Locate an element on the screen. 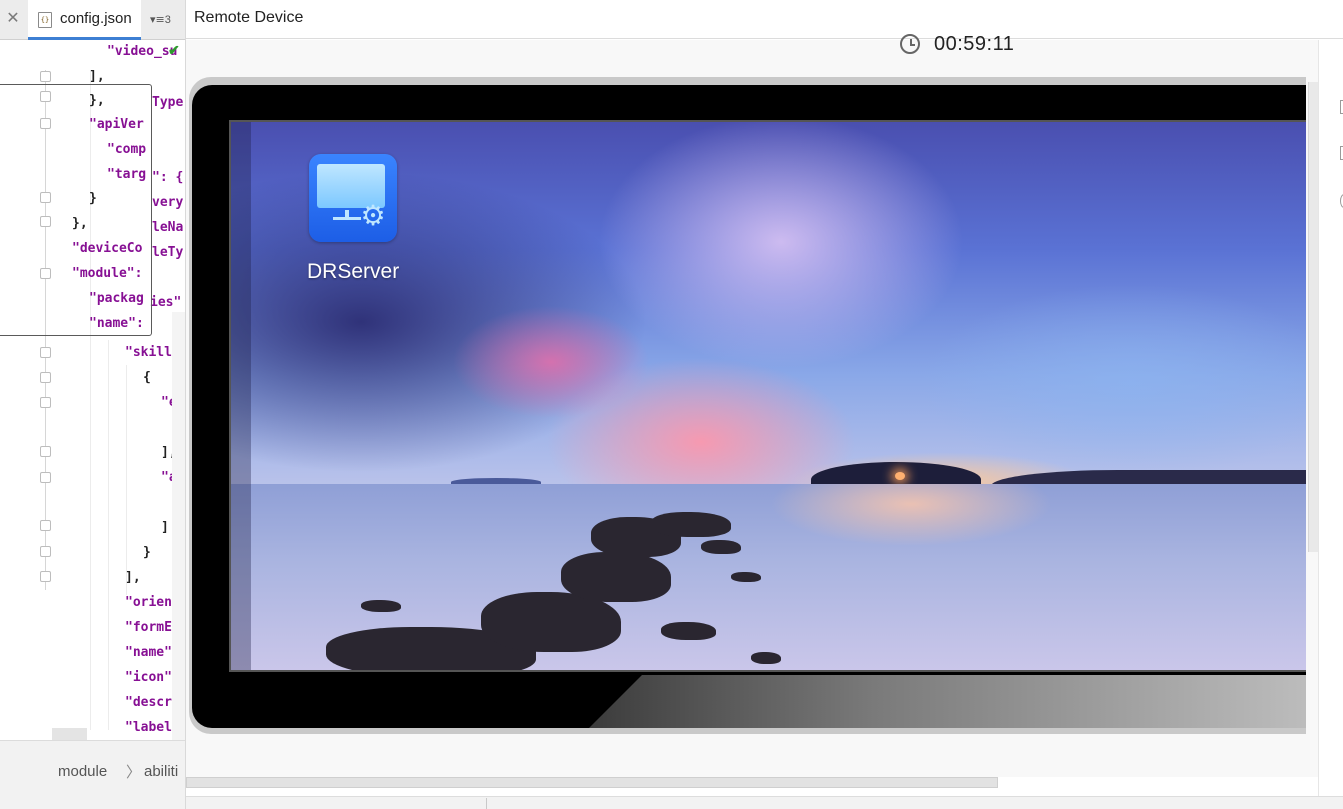  screen-edge-shadow is located at coordinates (241, 396).